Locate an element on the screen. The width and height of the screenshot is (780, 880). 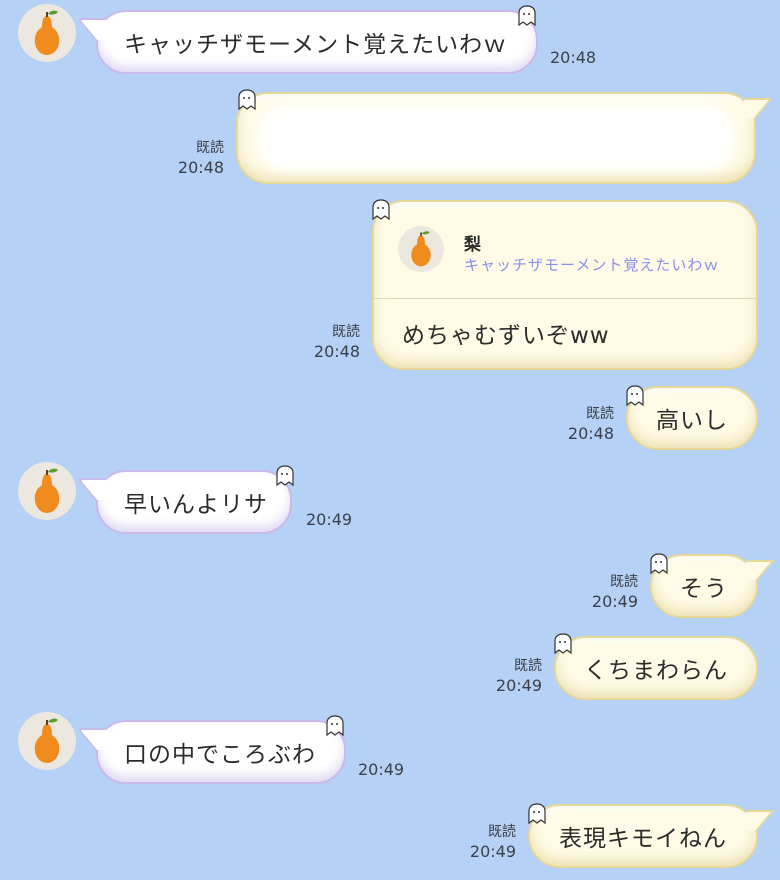
message-bubble-incoming: 口の中でころぶわ is located at coordinates (211, 752).